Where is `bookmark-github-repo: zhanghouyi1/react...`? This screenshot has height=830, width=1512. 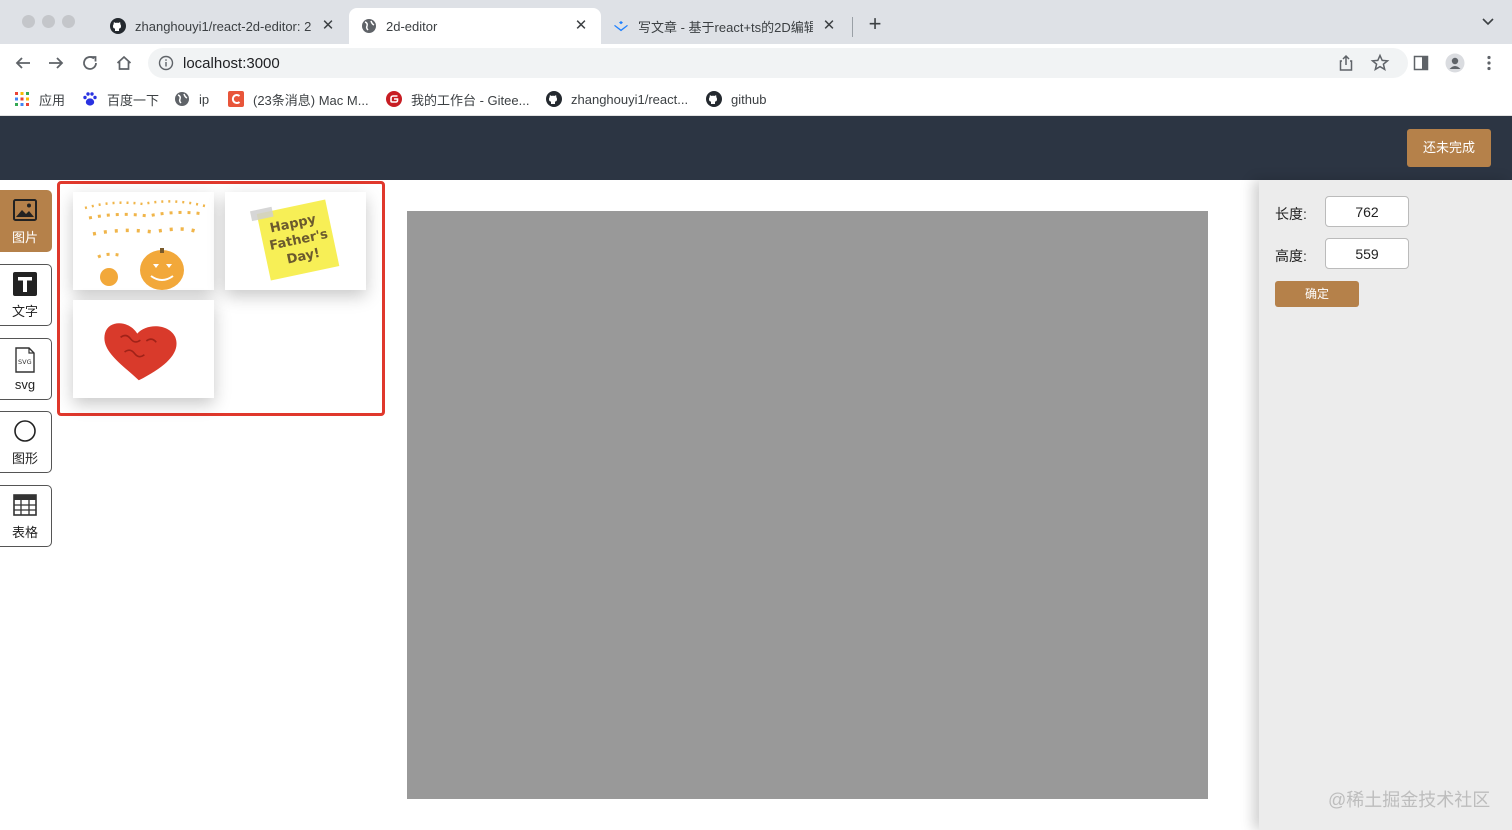 bookmark-github-repo: zhanghouyi1/react... is located at coordinates (617, 99).